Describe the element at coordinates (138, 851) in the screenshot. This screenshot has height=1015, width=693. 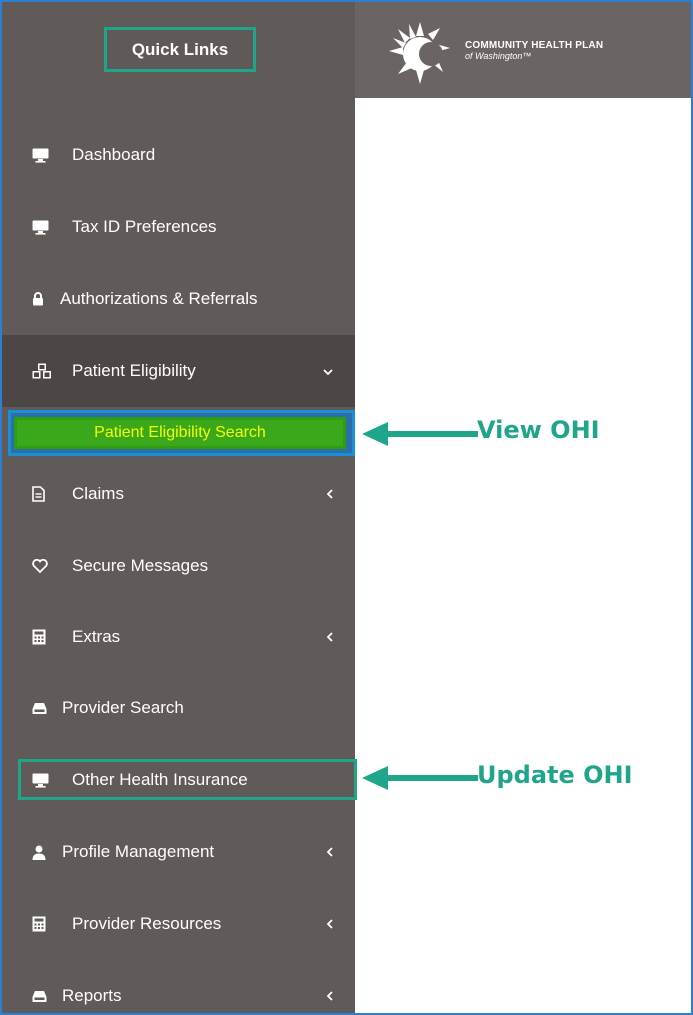
I see `sidebar-item-label: Profile Management` at that location.